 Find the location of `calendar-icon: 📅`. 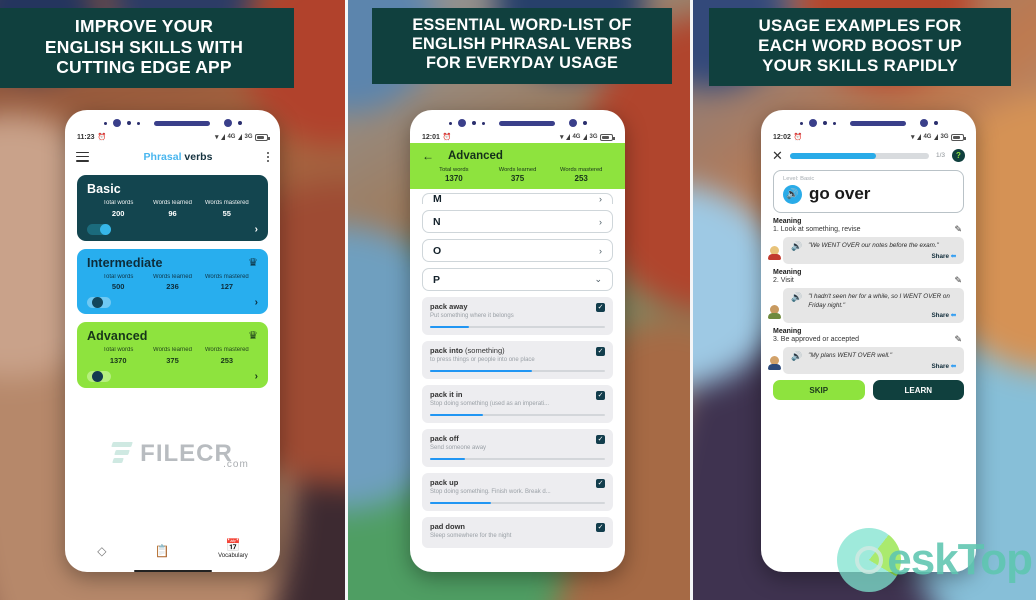

calendar-icon: 📅 is located at coordinates (233, 544).